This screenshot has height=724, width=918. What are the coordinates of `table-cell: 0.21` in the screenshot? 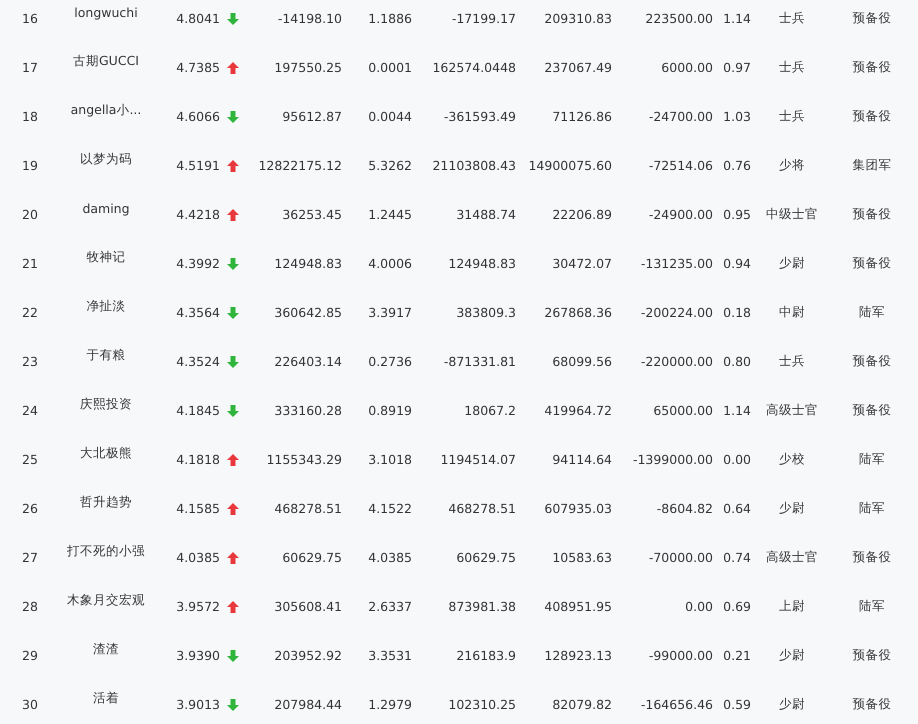 It's located at (737, 655).